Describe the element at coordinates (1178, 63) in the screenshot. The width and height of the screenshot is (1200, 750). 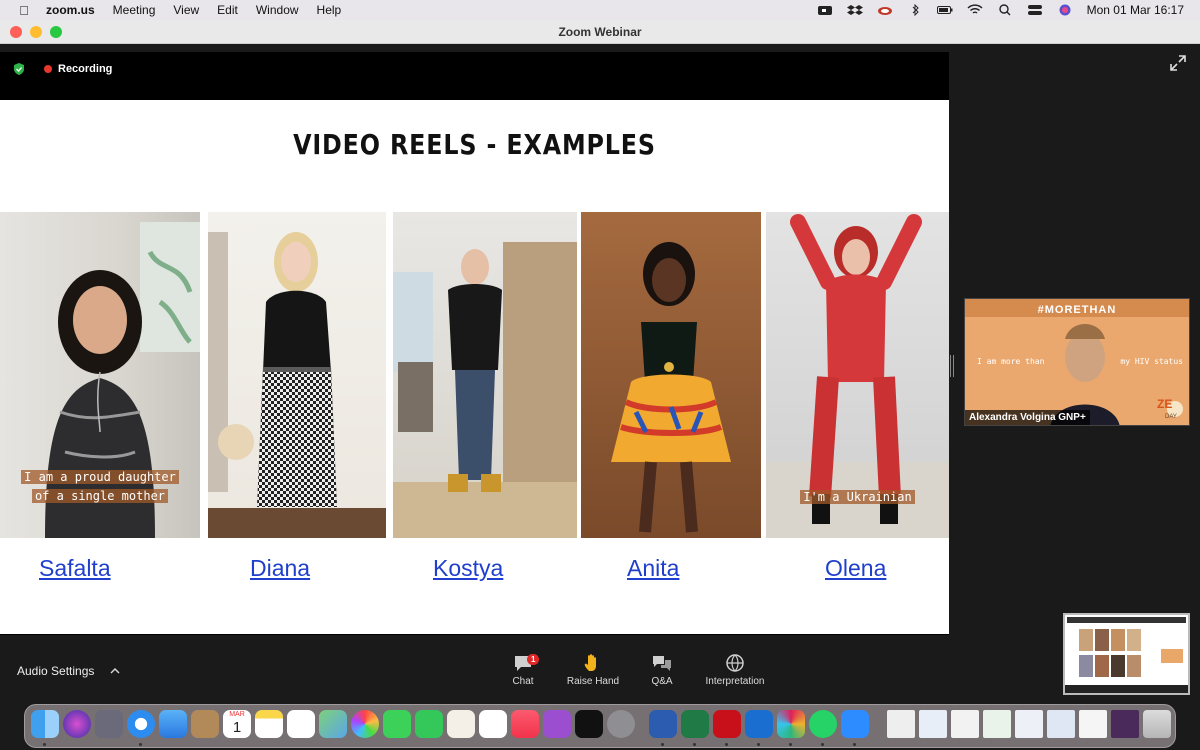
I see `fullscreen-expand-icon` at that location.